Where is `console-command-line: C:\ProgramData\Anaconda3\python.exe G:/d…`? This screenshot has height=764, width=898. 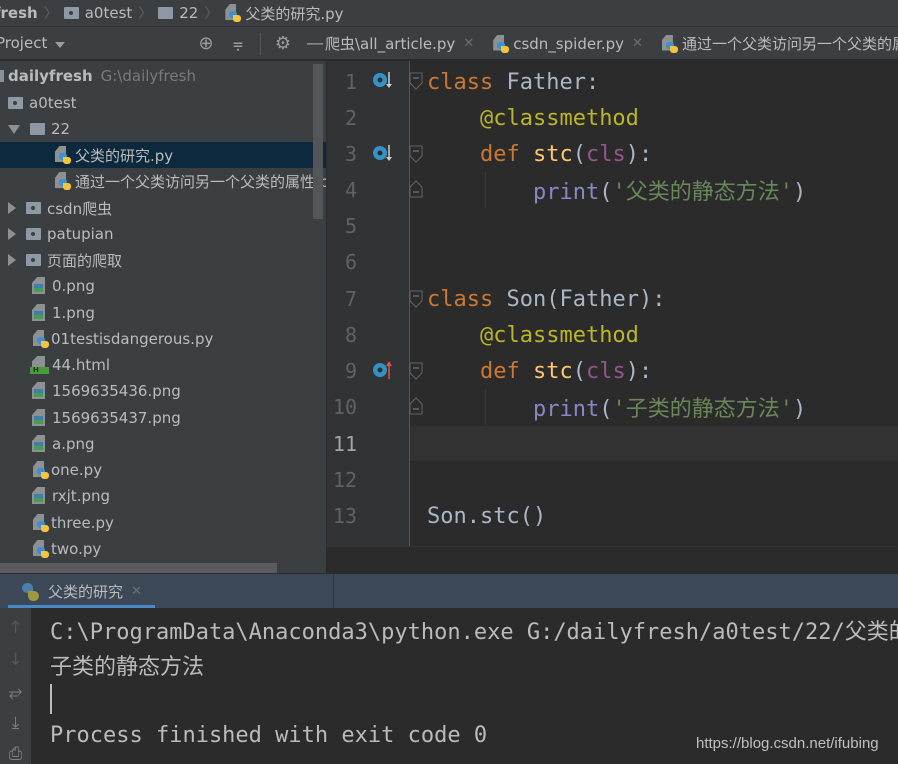
console-command-line: C:\ProgramData\Anaconda3\python.exe G:/d… is located at coordinates (474, 632).